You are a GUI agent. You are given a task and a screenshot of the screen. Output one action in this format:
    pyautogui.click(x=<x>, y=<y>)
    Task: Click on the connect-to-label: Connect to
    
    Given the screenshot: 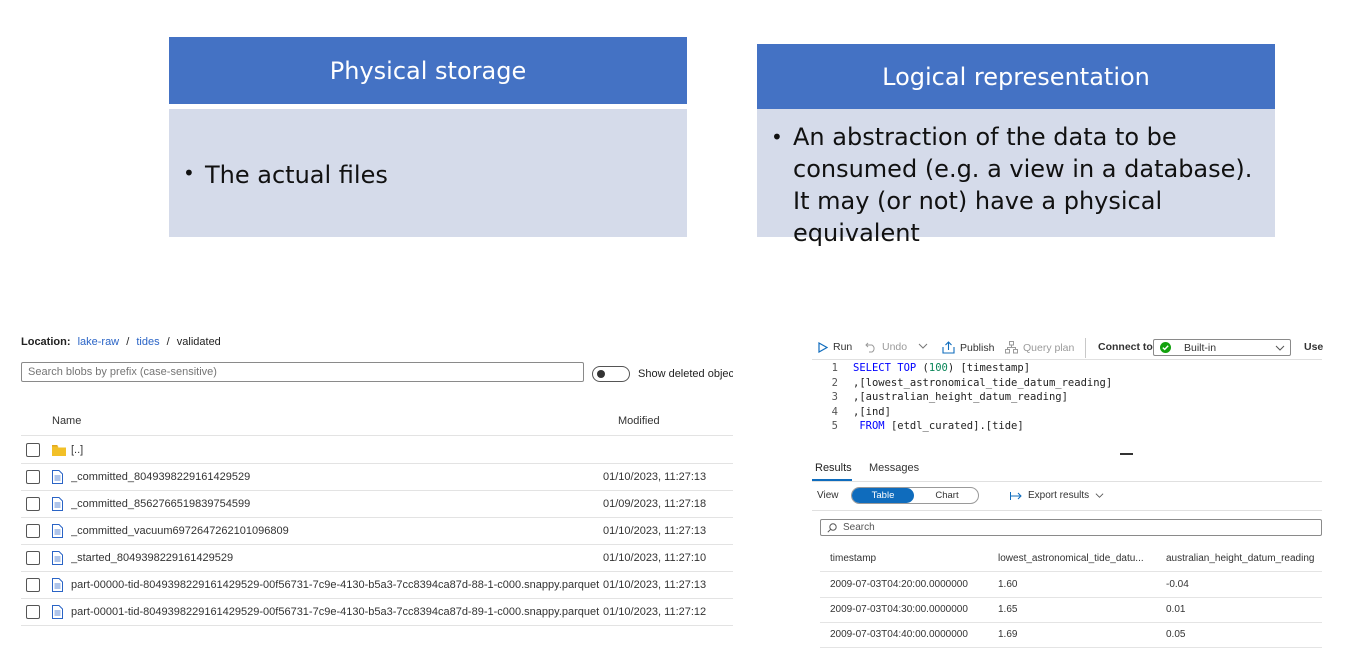 What is the action you would take?
    pyautogui.click(x=1125, y=347)
    